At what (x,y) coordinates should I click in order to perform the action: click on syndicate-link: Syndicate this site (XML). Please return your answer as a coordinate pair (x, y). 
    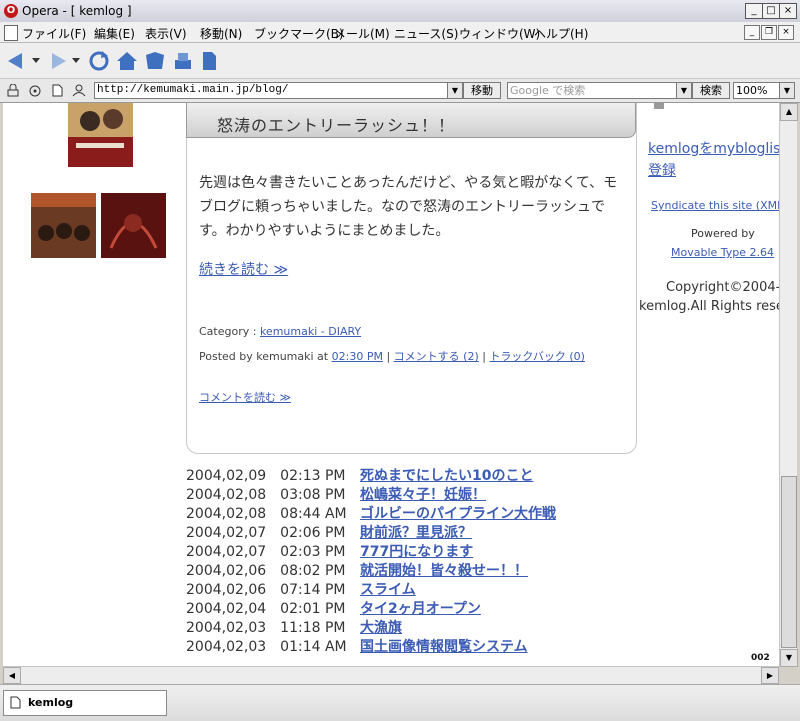
    Looking at the image, I should click on (715, 205).